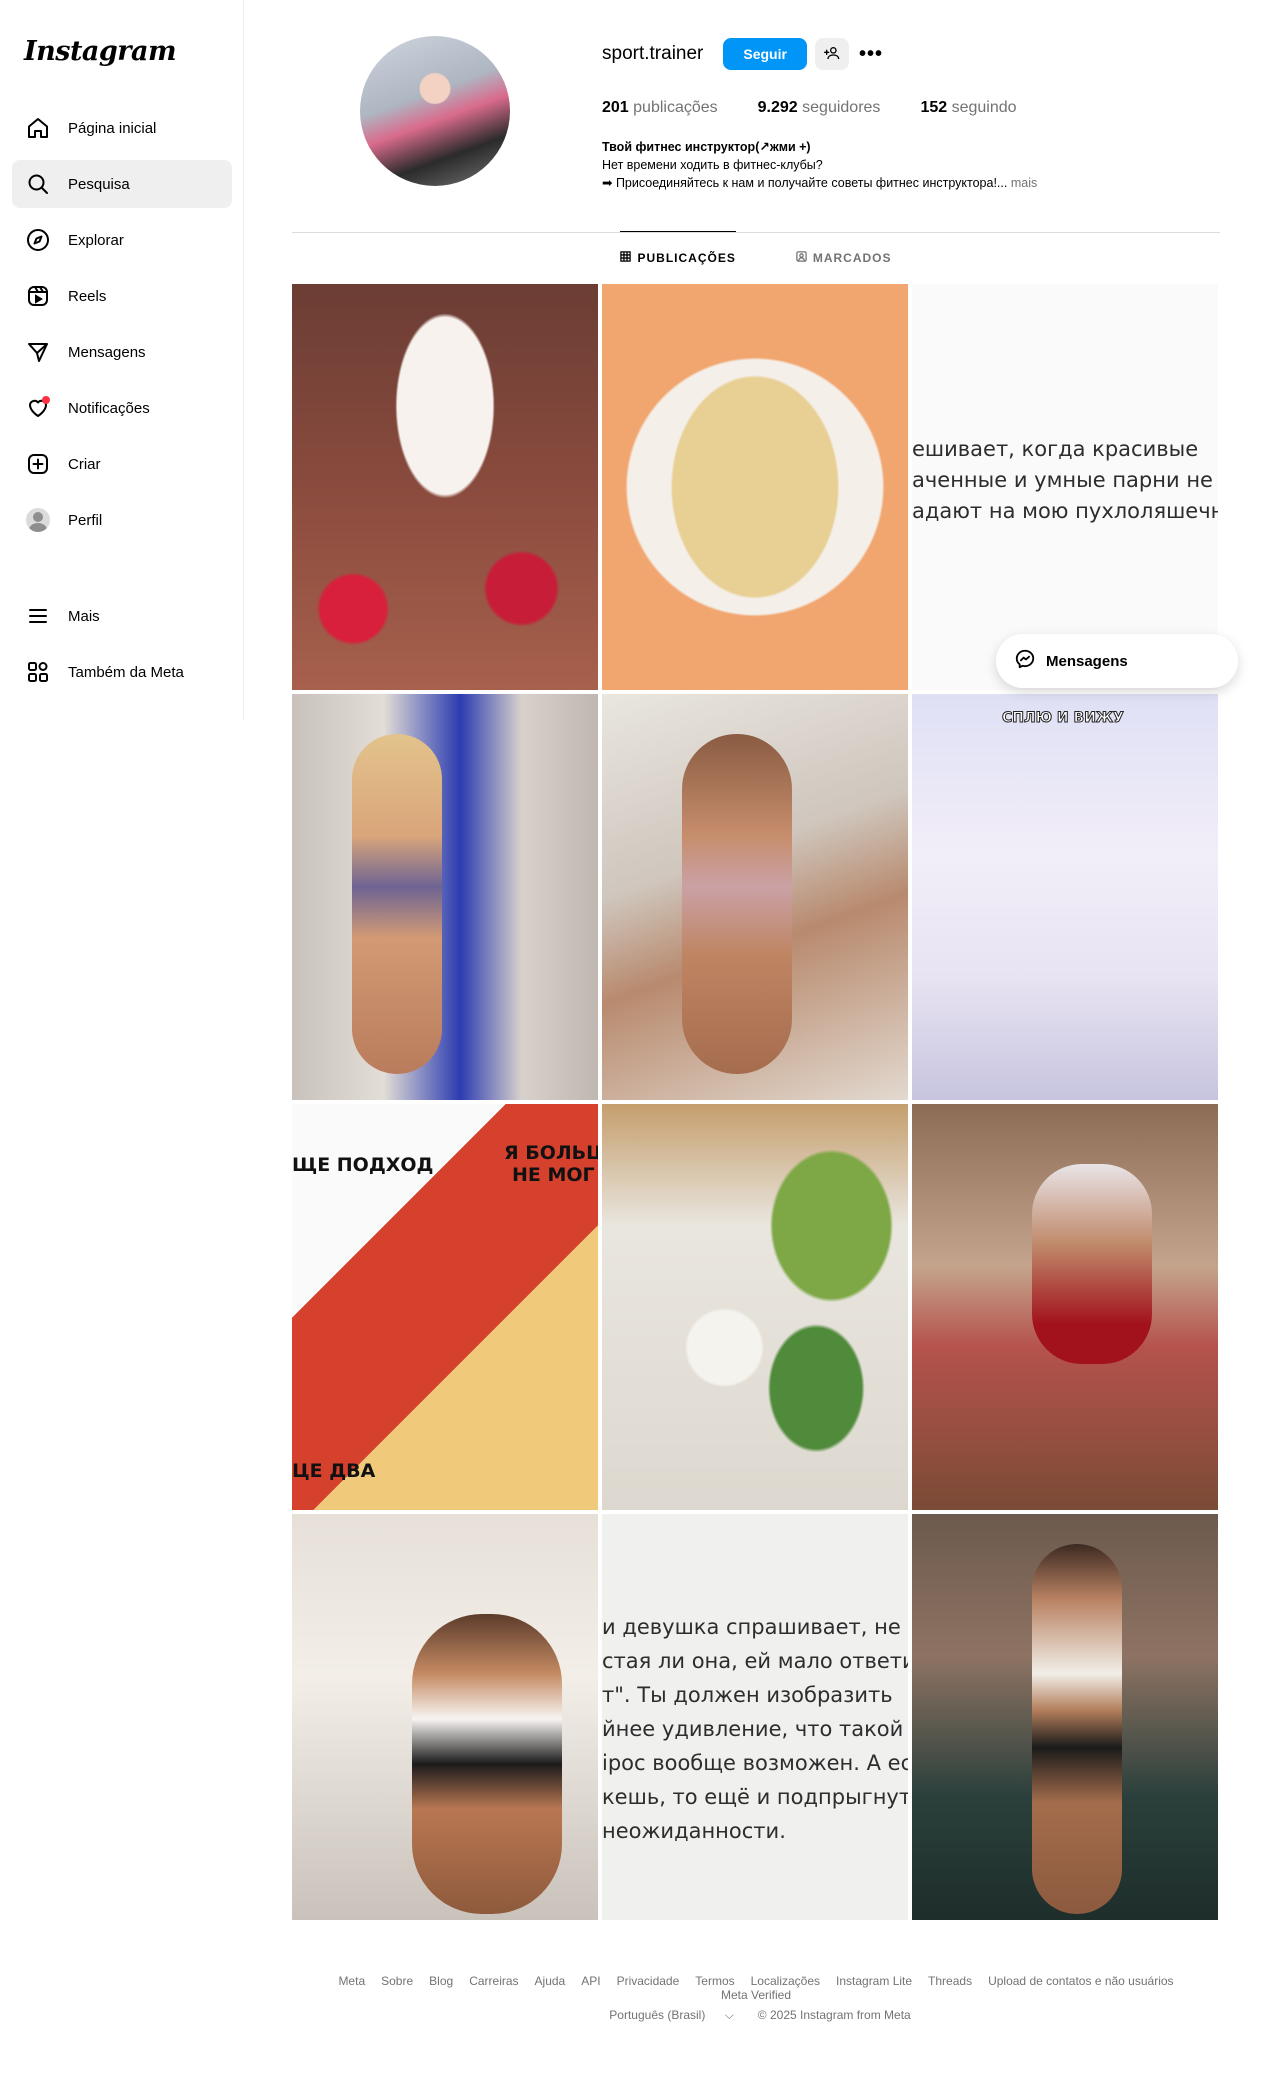 Image resolution: width=1265 pixels, height=2081 pixels. Describe the element at coordinates (126, 672) in the screenshot. I see `sidebar-item-label: Também da Meta` at that location.